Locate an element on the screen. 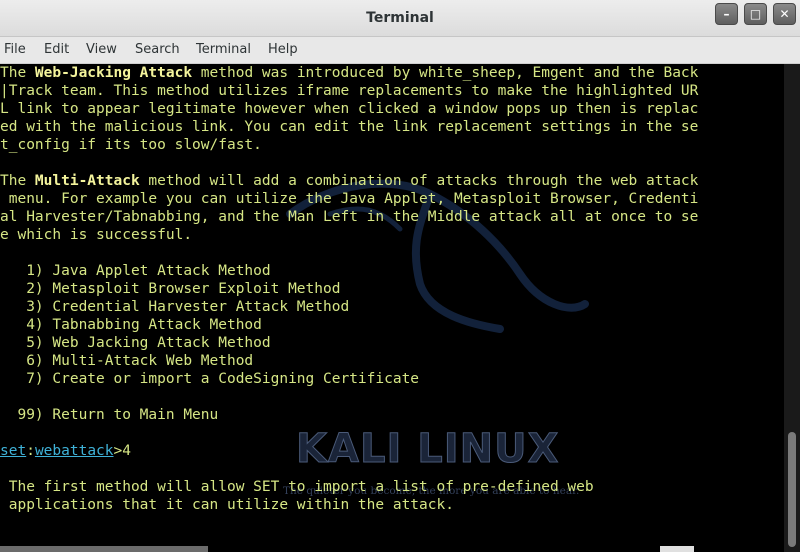 This screenshot has width=800, height=552. taskbar-strip is located at coordinates (104, 549).